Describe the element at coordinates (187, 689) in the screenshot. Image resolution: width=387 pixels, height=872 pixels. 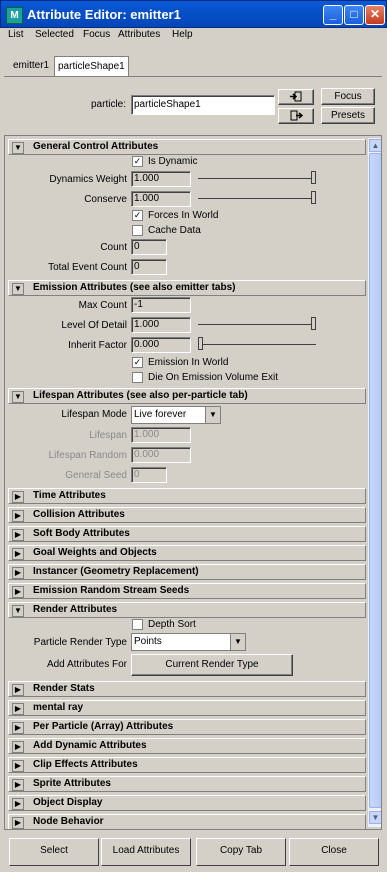
I see `section-render-stats: ▶ Render Stats` at that location.